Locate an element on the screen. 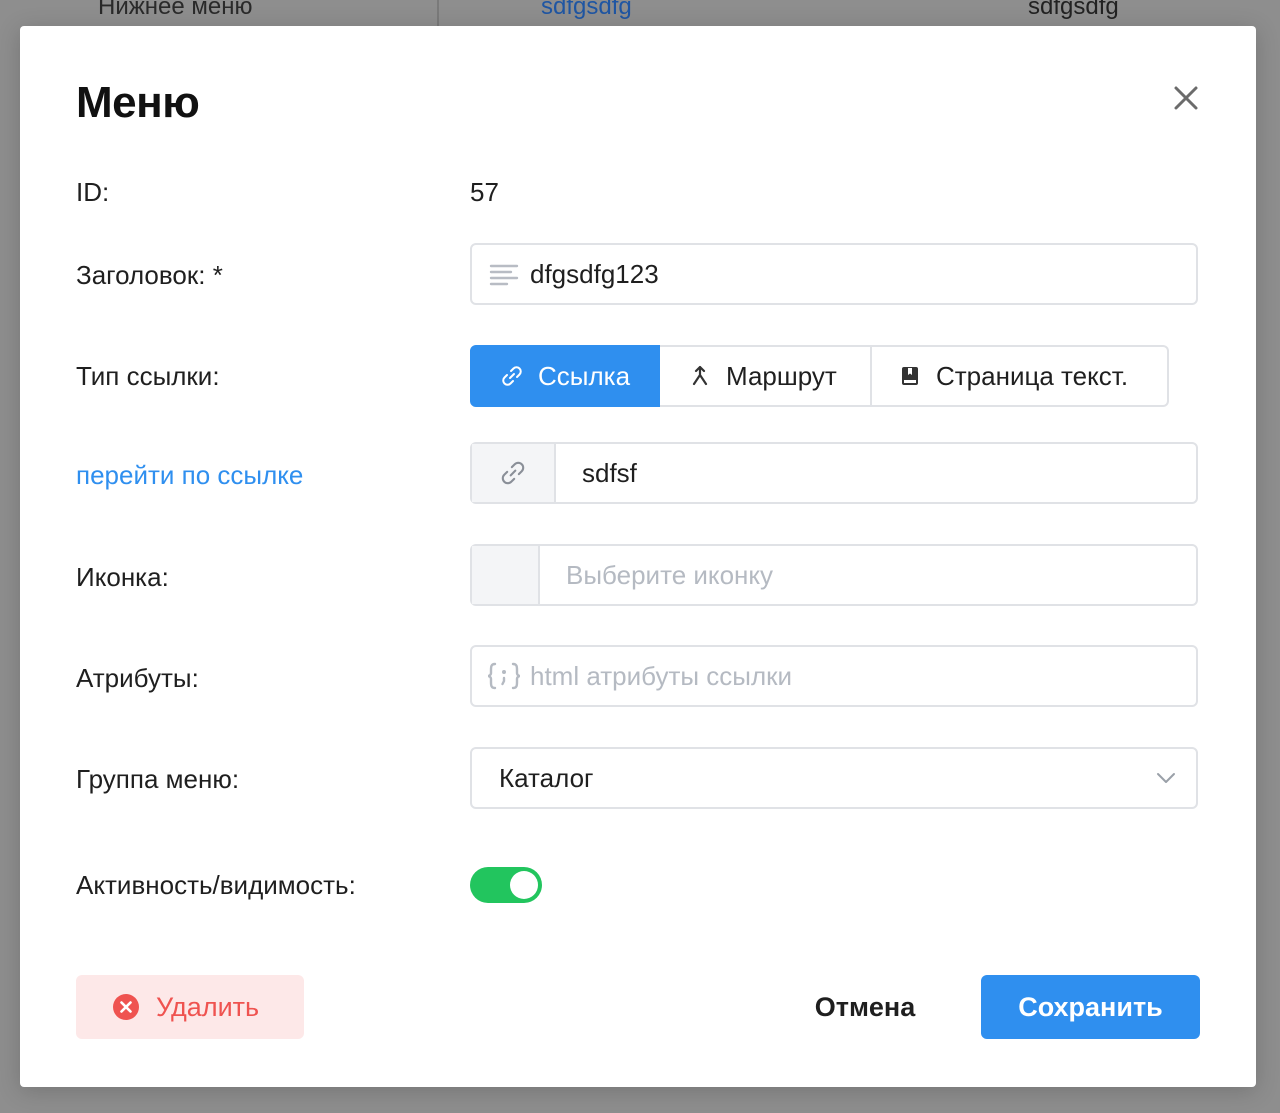  link-type-segmented: Ссылка Маршрут Страница текст. is located at coordinates (819, 376).